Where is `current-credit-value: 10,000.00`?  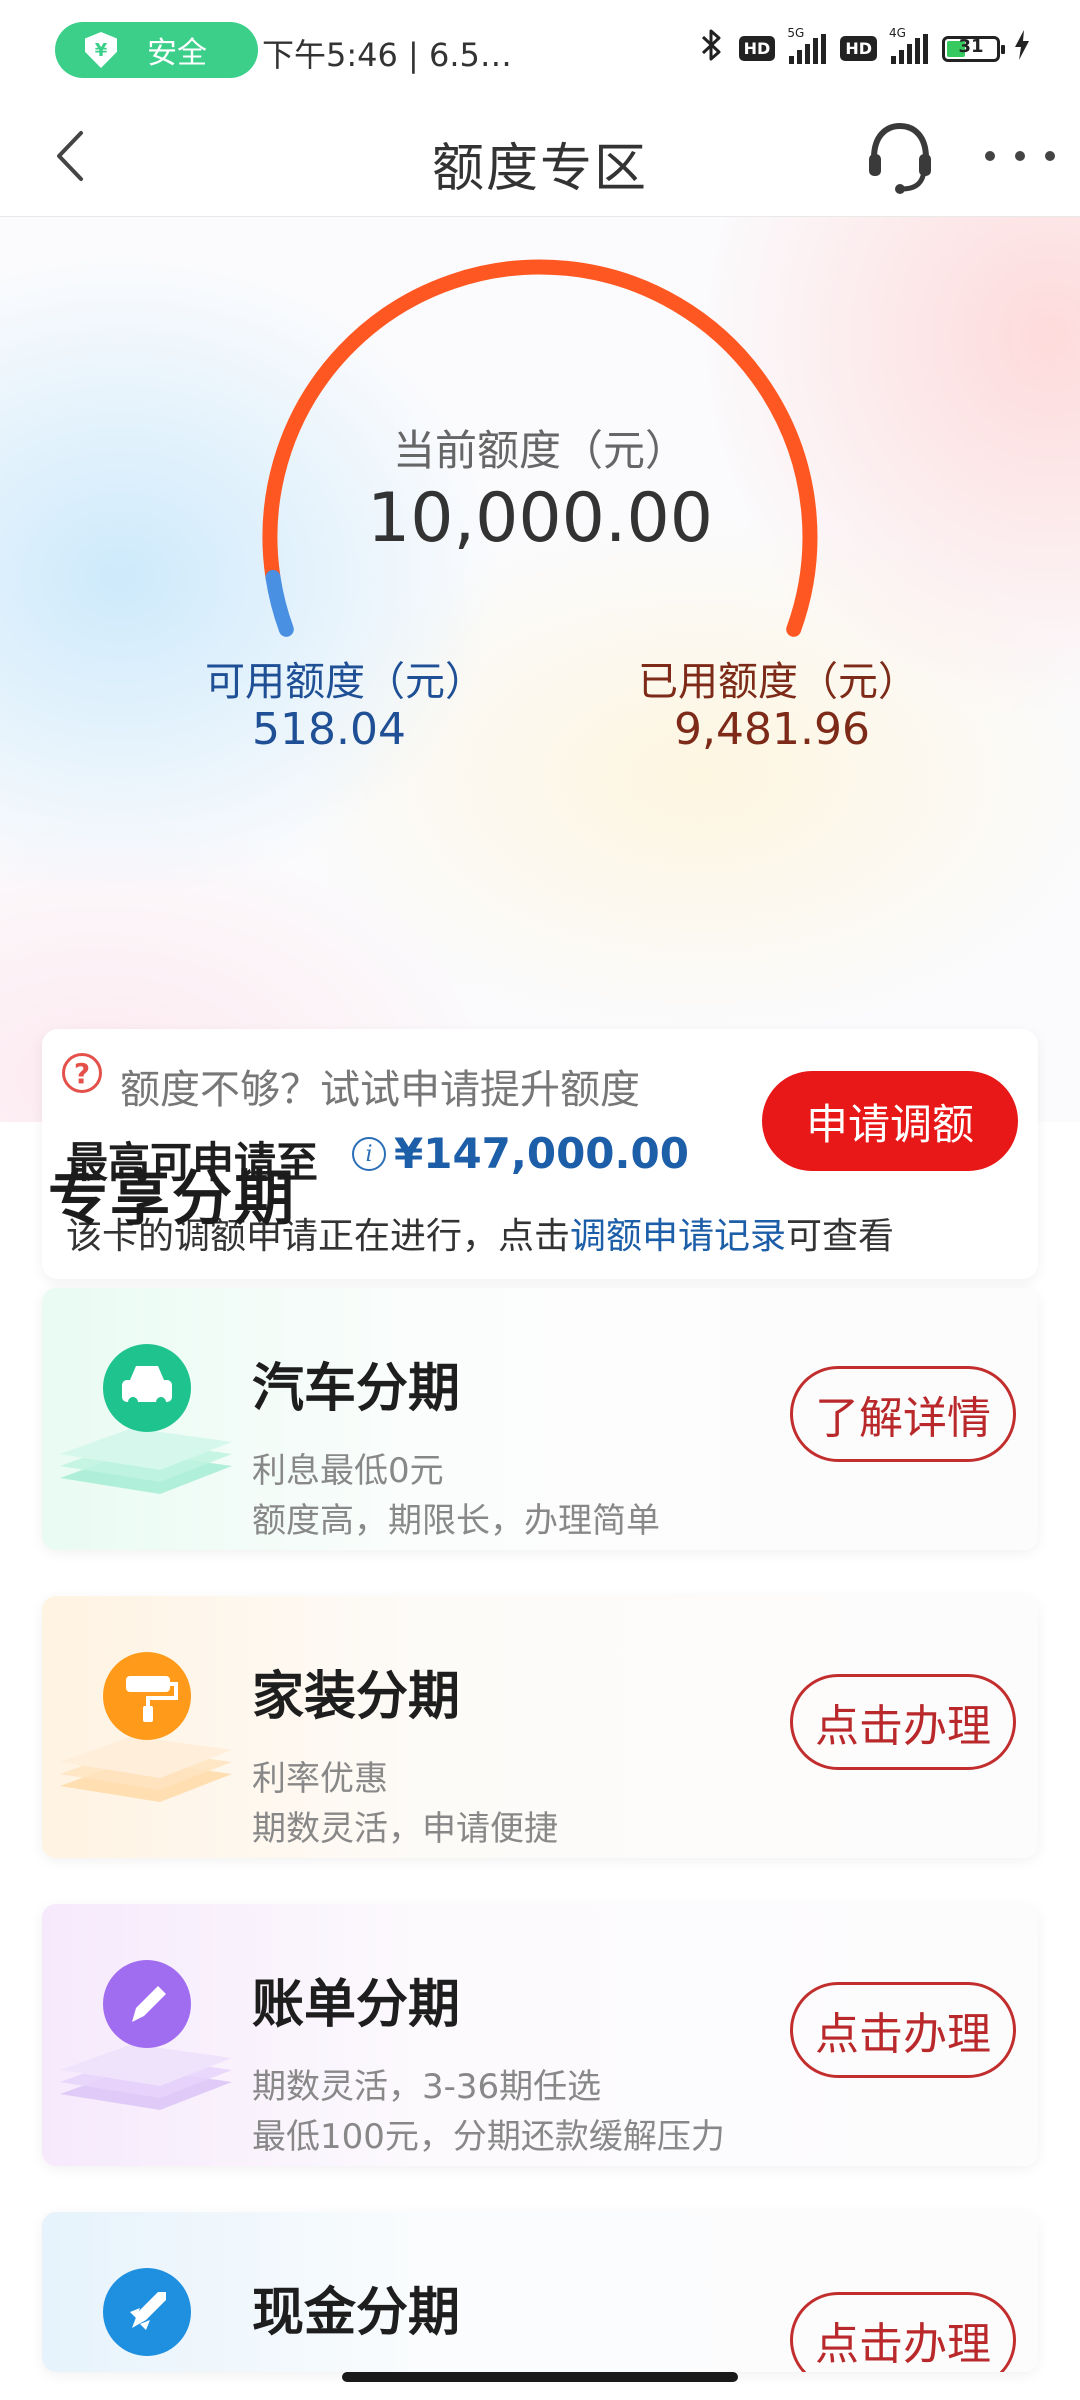 current-credit-value: 10,000.00 is located at coordinates (540, 518).